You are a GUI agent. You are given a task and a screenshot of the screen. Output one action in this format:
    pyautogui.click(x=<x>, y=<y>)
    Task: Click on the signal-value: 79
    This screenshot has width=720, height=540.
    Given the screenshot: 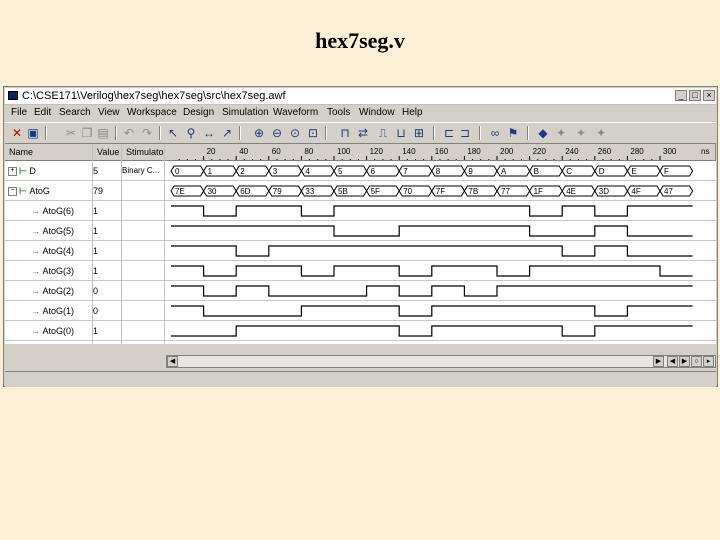 What is the action you would take?
    pyautogui.click(x=98, y=191)
    